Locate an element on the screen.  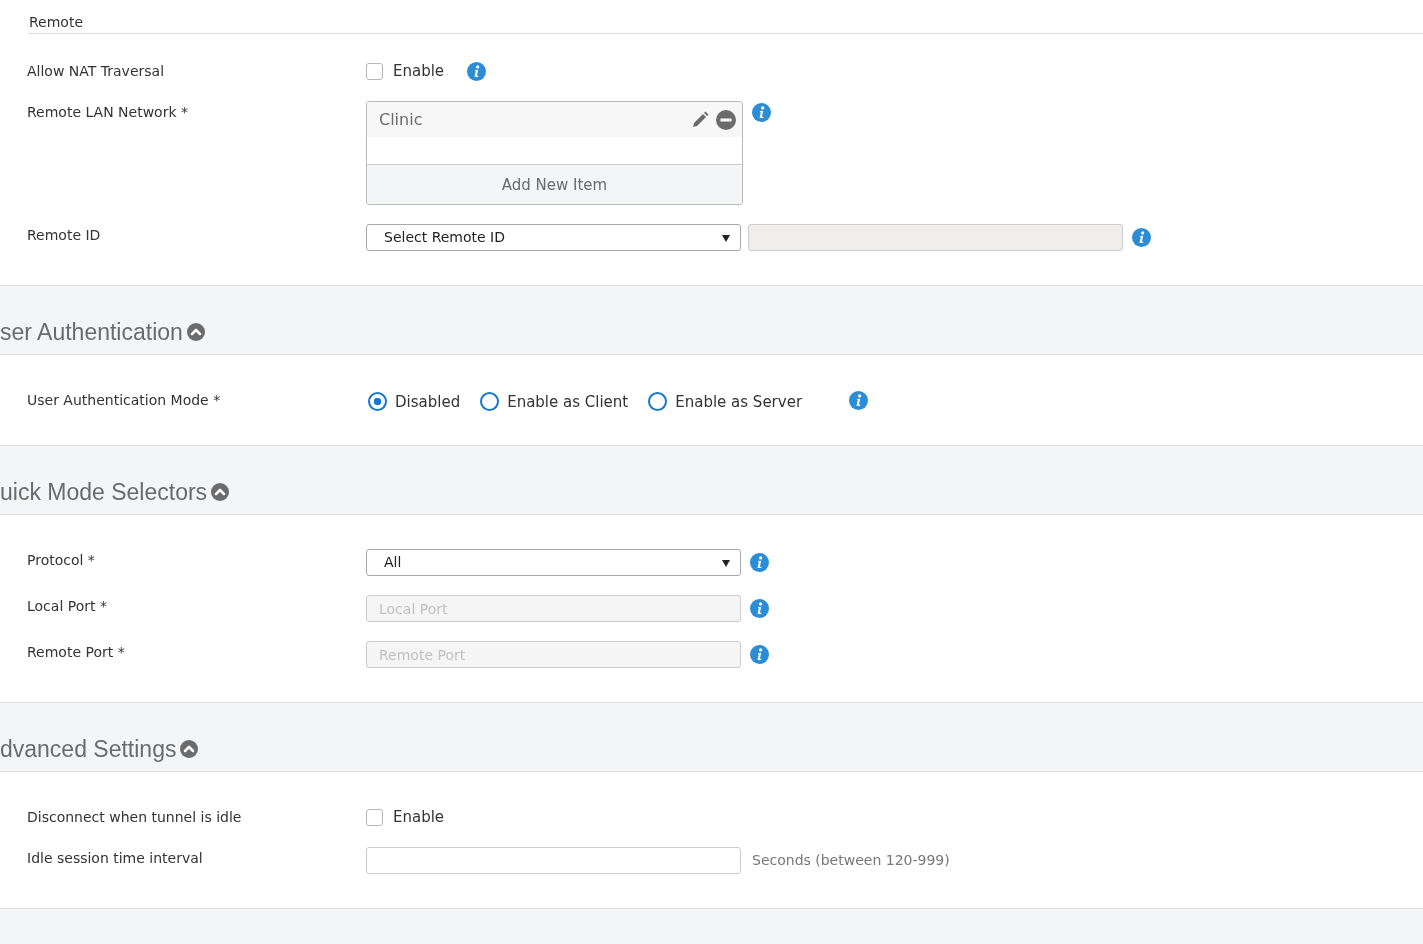
radio-label: Enable as Server is located at coordinates (739, 401).